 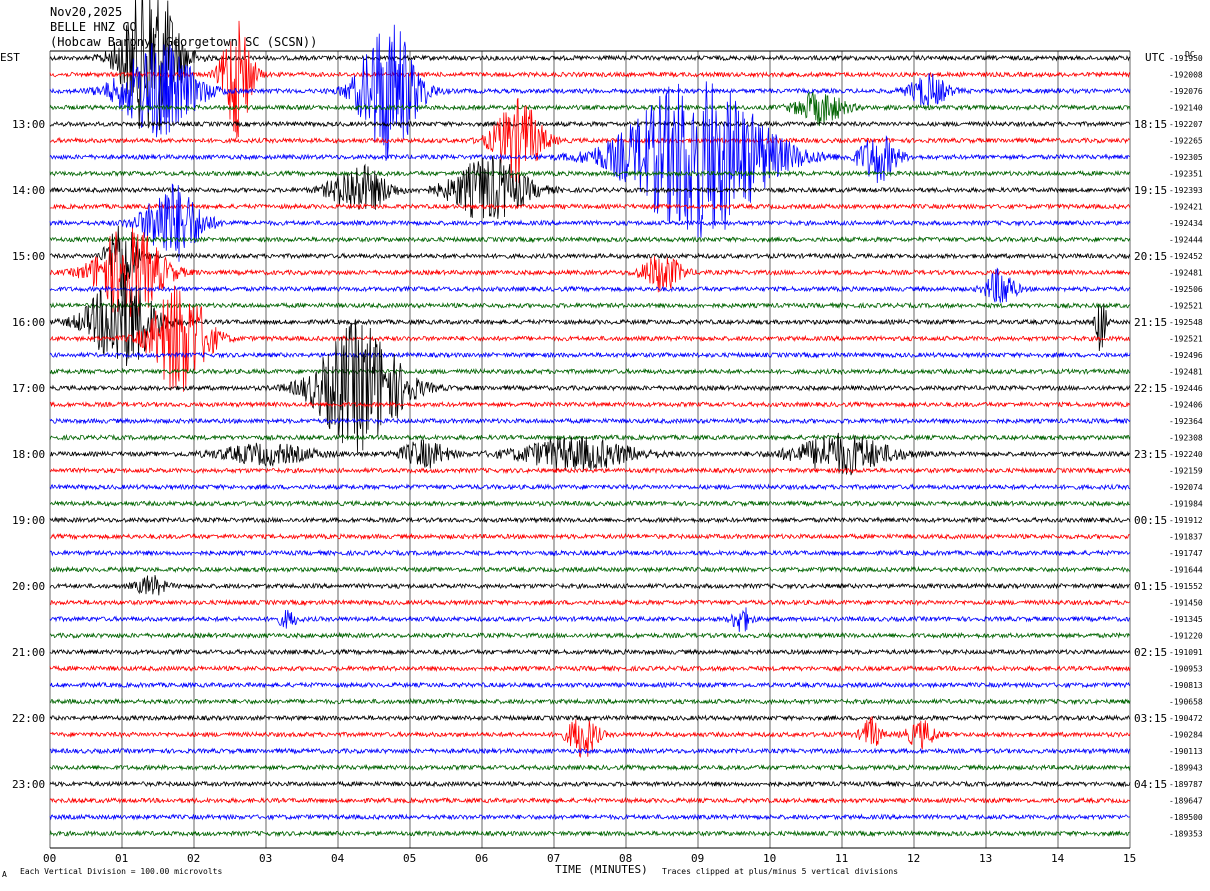 I want to click on x-tick-label: 00, so click(x=49, y=858).